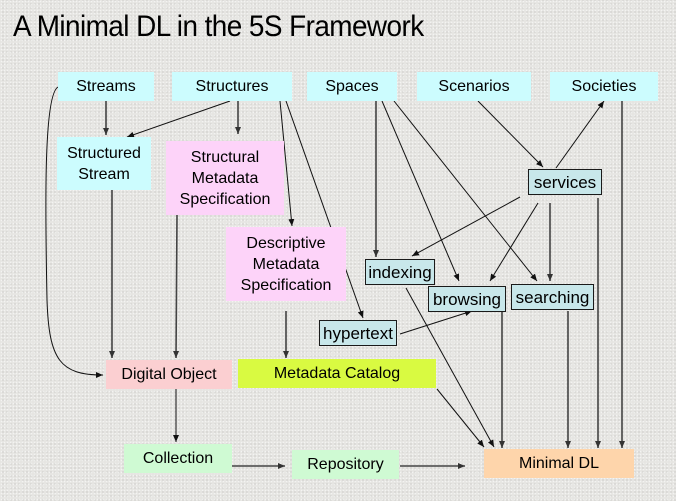  What do you see at coordinates (514, 242) in the screenshot?
I see `edge-services-browsing` at bounding box center [514, 242].